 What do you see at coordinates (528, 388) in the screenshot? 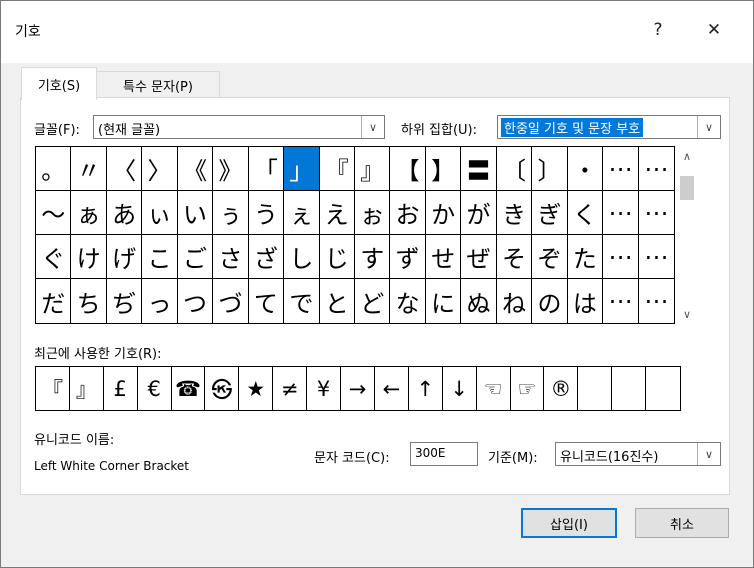
I see `recent-symbol-cell: ☞` at bounding box center [528, 388].